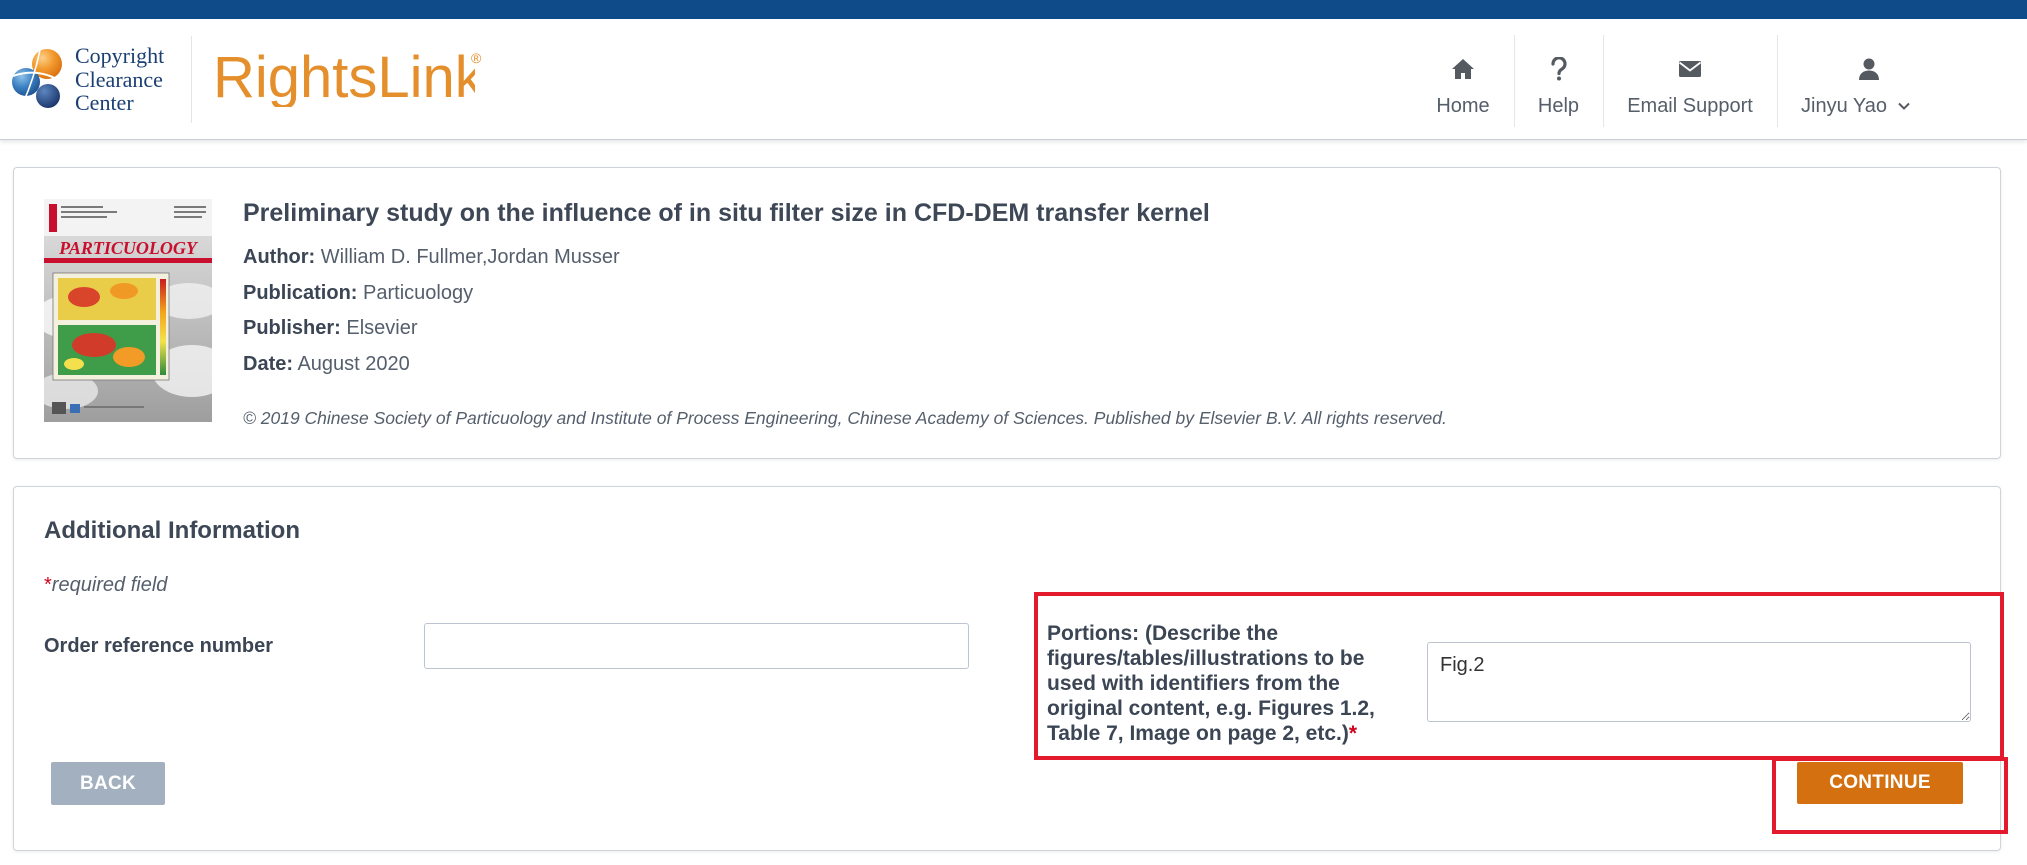 The width and height of the screenshot is (2027, 865). I want to click on section-heading: Additional Information, so click(172, 530).